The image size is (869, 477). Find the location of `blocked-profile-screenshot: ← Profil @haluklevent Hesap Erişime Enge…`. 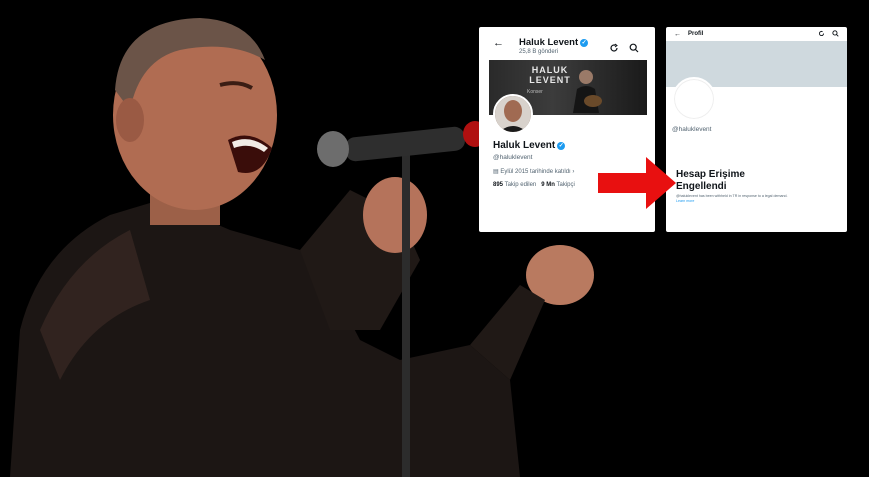

blocked-profile-screenshot: ← Profil @haluklevent Hesap Erişime Enge… is located at coordinates (756, 129).